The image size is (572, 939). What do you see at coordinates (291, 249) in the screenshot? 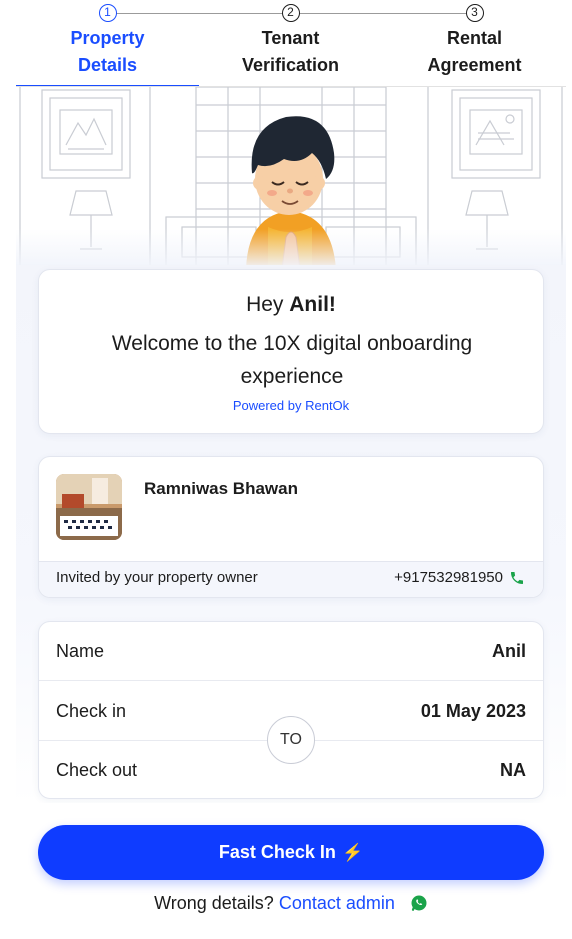
I see `hero-fade` at bounding box center [291, 249].